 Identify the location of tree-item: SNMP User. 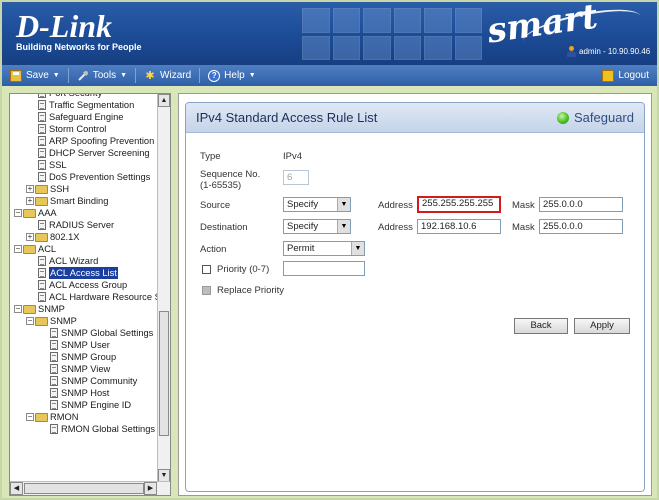
(84, 345).